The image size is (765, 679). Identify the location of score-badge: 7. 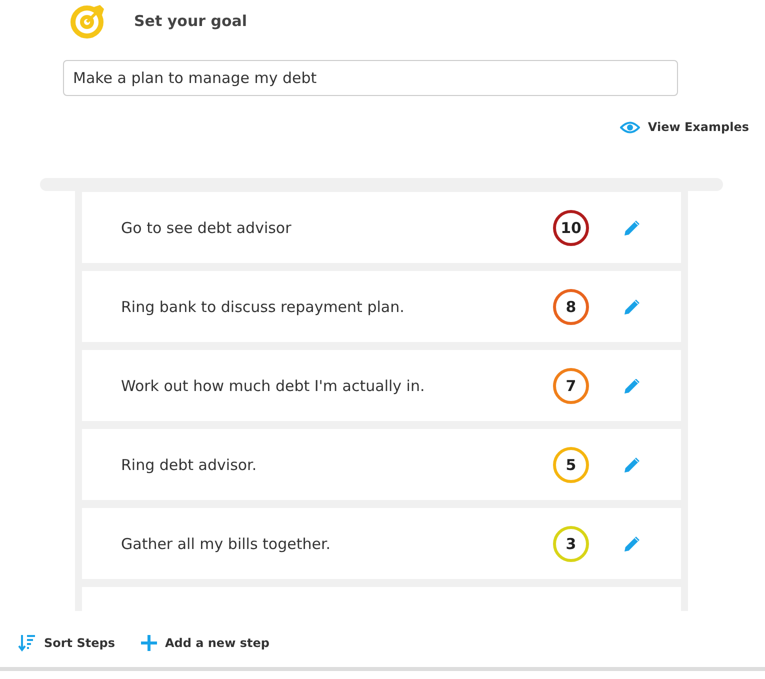
(571, 386).